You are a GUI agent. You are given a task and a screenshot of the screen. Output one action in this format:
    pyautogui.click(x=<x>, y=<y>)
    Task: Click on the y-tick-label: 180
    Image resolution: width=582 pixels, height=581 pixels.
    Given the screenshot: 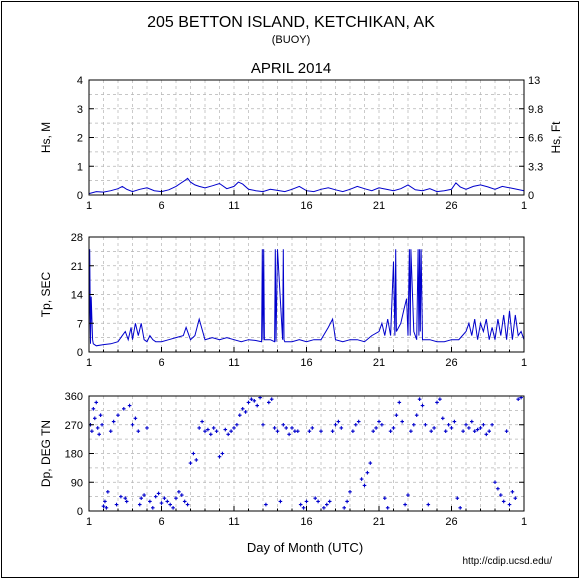 What is the action you would take?
    pyautogui.click(x=74, y=455)
    